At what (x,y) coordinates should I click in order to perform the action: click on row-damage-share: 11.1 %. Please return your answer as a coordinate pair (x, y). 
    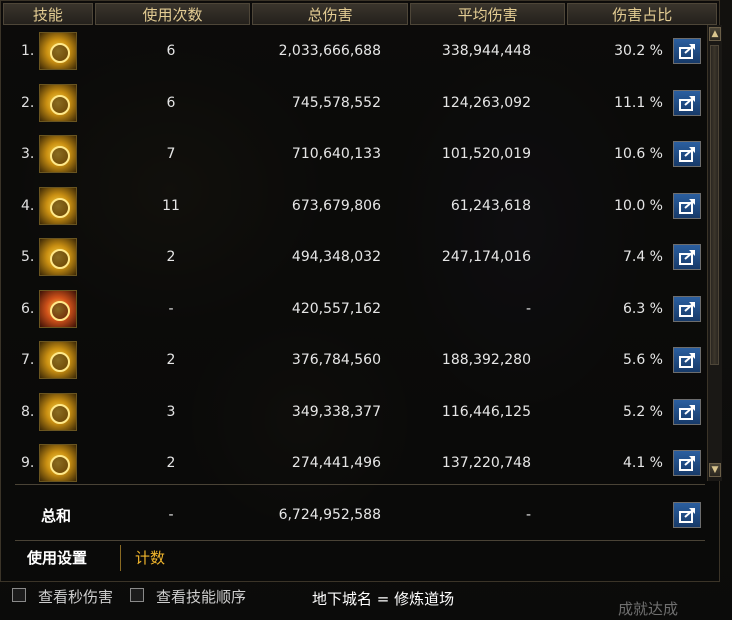
    Looking at the image, I should click on (638, 102).